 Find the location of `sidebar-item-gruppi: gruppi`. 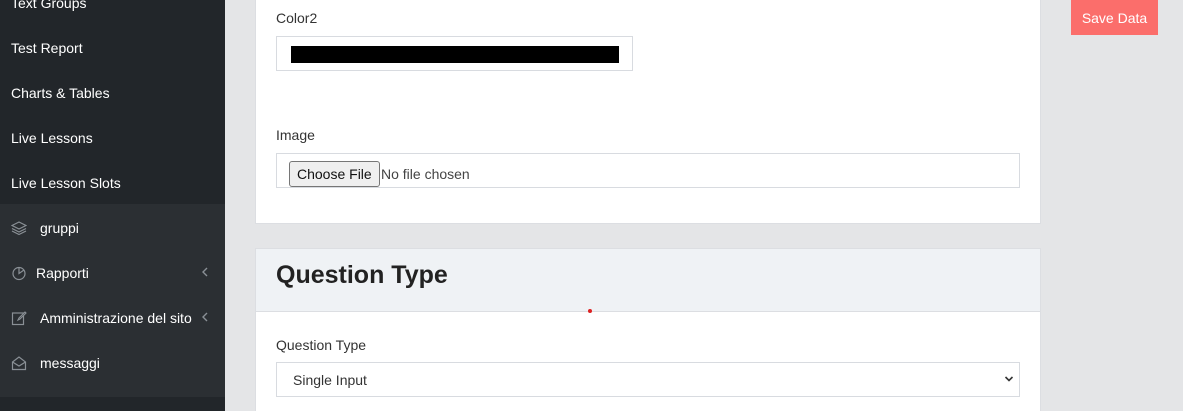

sidebar-item-gruppi: gruppi is located at coordinates (112, 227).